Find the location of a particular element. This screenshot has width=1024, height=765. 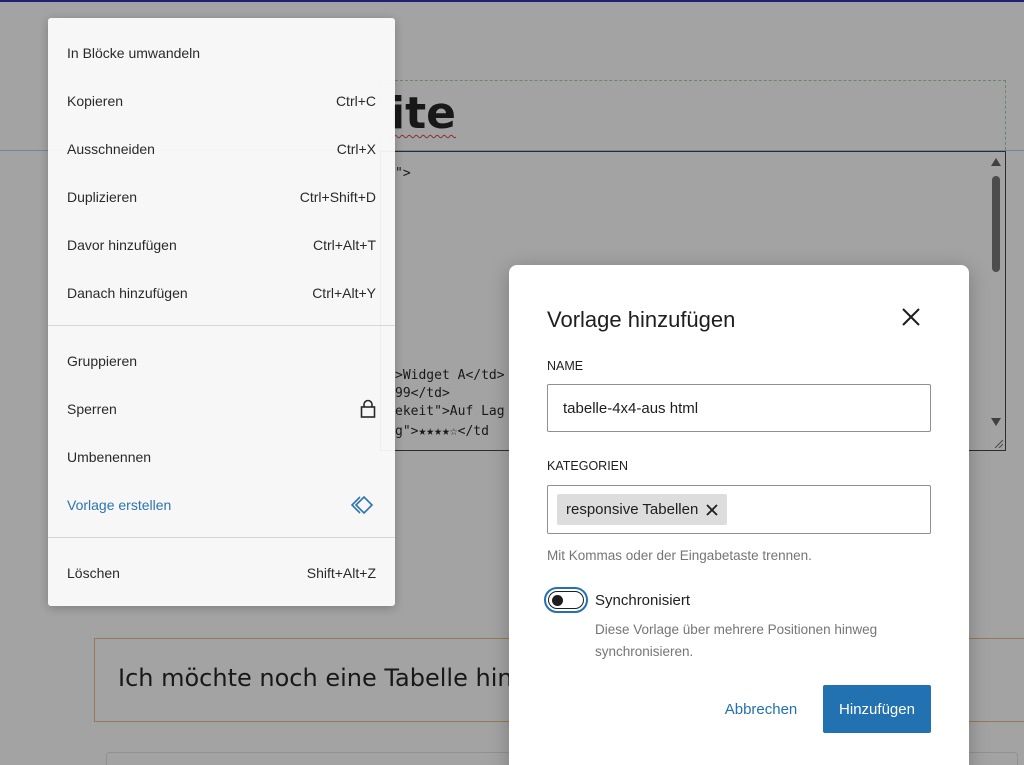

menu-item-label: Vorlage erstellen is located at coordinates (119, 505).